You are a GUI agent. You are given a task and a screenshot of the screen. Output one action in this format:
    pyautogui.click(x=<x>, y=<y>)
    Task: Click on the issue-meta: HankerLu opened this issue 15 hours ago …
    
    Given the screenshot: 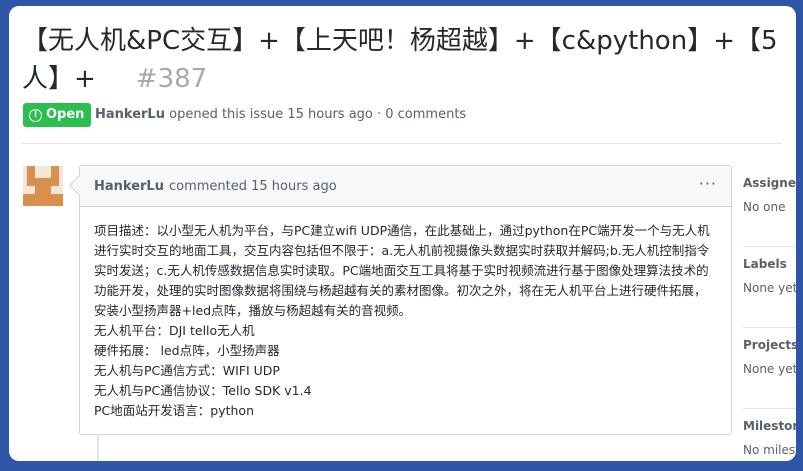 What is the action you would take?
    pyautogui.click(x=280, y=114)
    